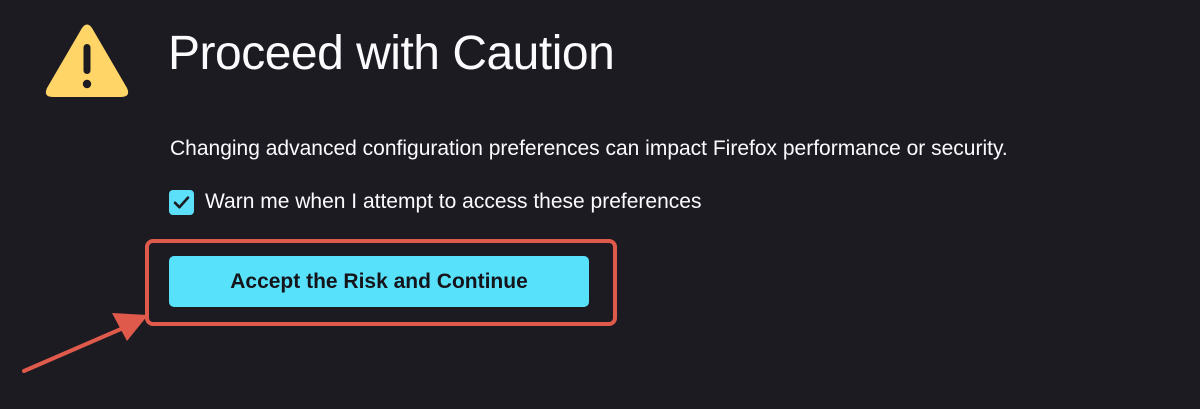 Image resolution: width=1200 pixels, height=409 pixels. What do you see at coordinates (379, 281) in the screenshot?
I see `accept-risk-button: Accept the Risk and Continue` at bounding box center [379, 281].